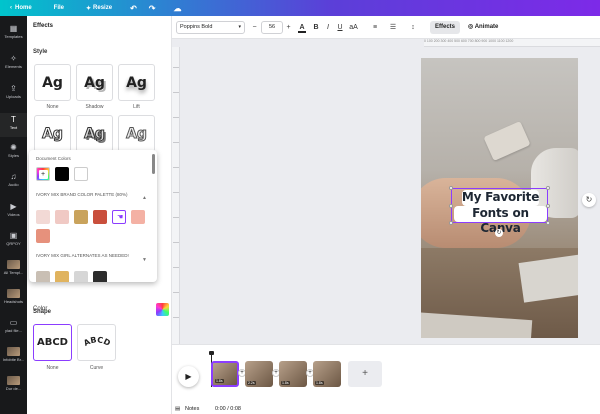 The height and width of the screenshot is (414, 600). What do you see at coordinates (153, 164) in the screenshot?
I see `popup-scrollbar` at bounding box center [153, 164].